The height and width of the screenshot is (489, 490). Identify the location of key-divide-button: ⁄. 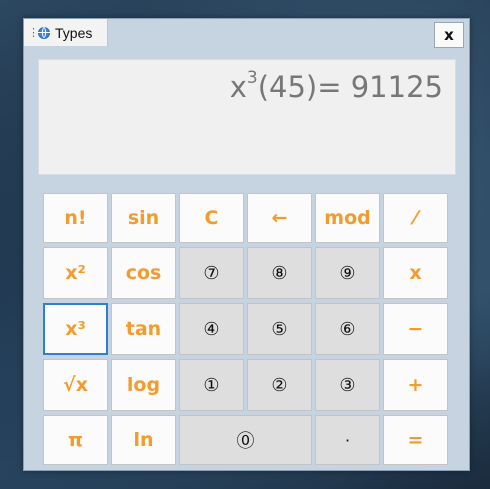
(415, 218).